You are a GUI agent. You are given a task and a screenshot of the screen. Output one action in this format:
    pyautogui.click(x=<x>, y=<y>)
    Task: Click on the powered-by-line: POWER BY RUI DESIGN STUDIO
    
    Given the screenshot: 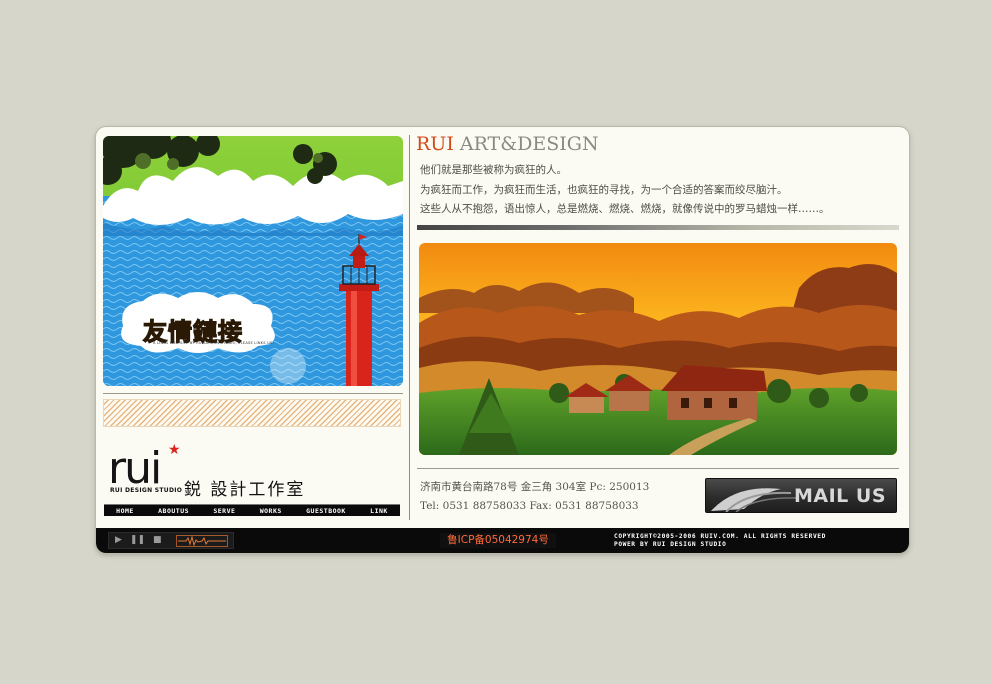 What is the action you would take?
    pyautogui.click(x=670, y=544)
    